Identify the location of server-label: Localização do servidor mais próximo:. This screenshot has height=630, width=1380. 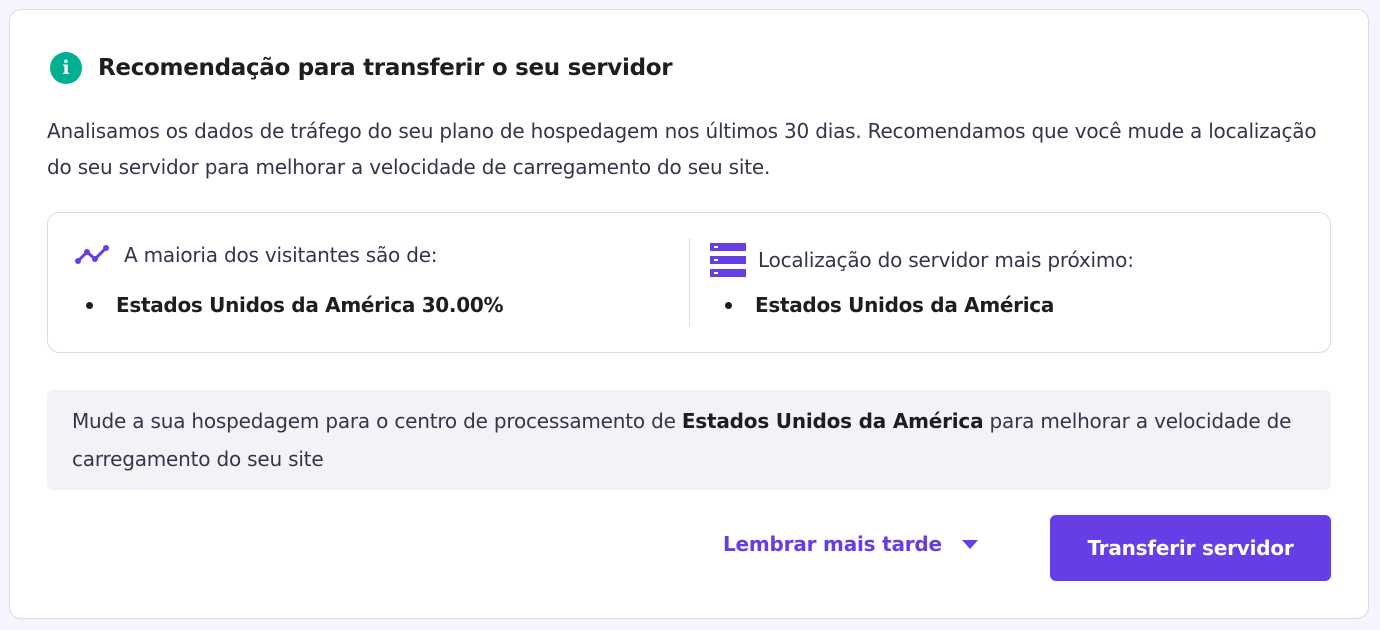
(946, 260).